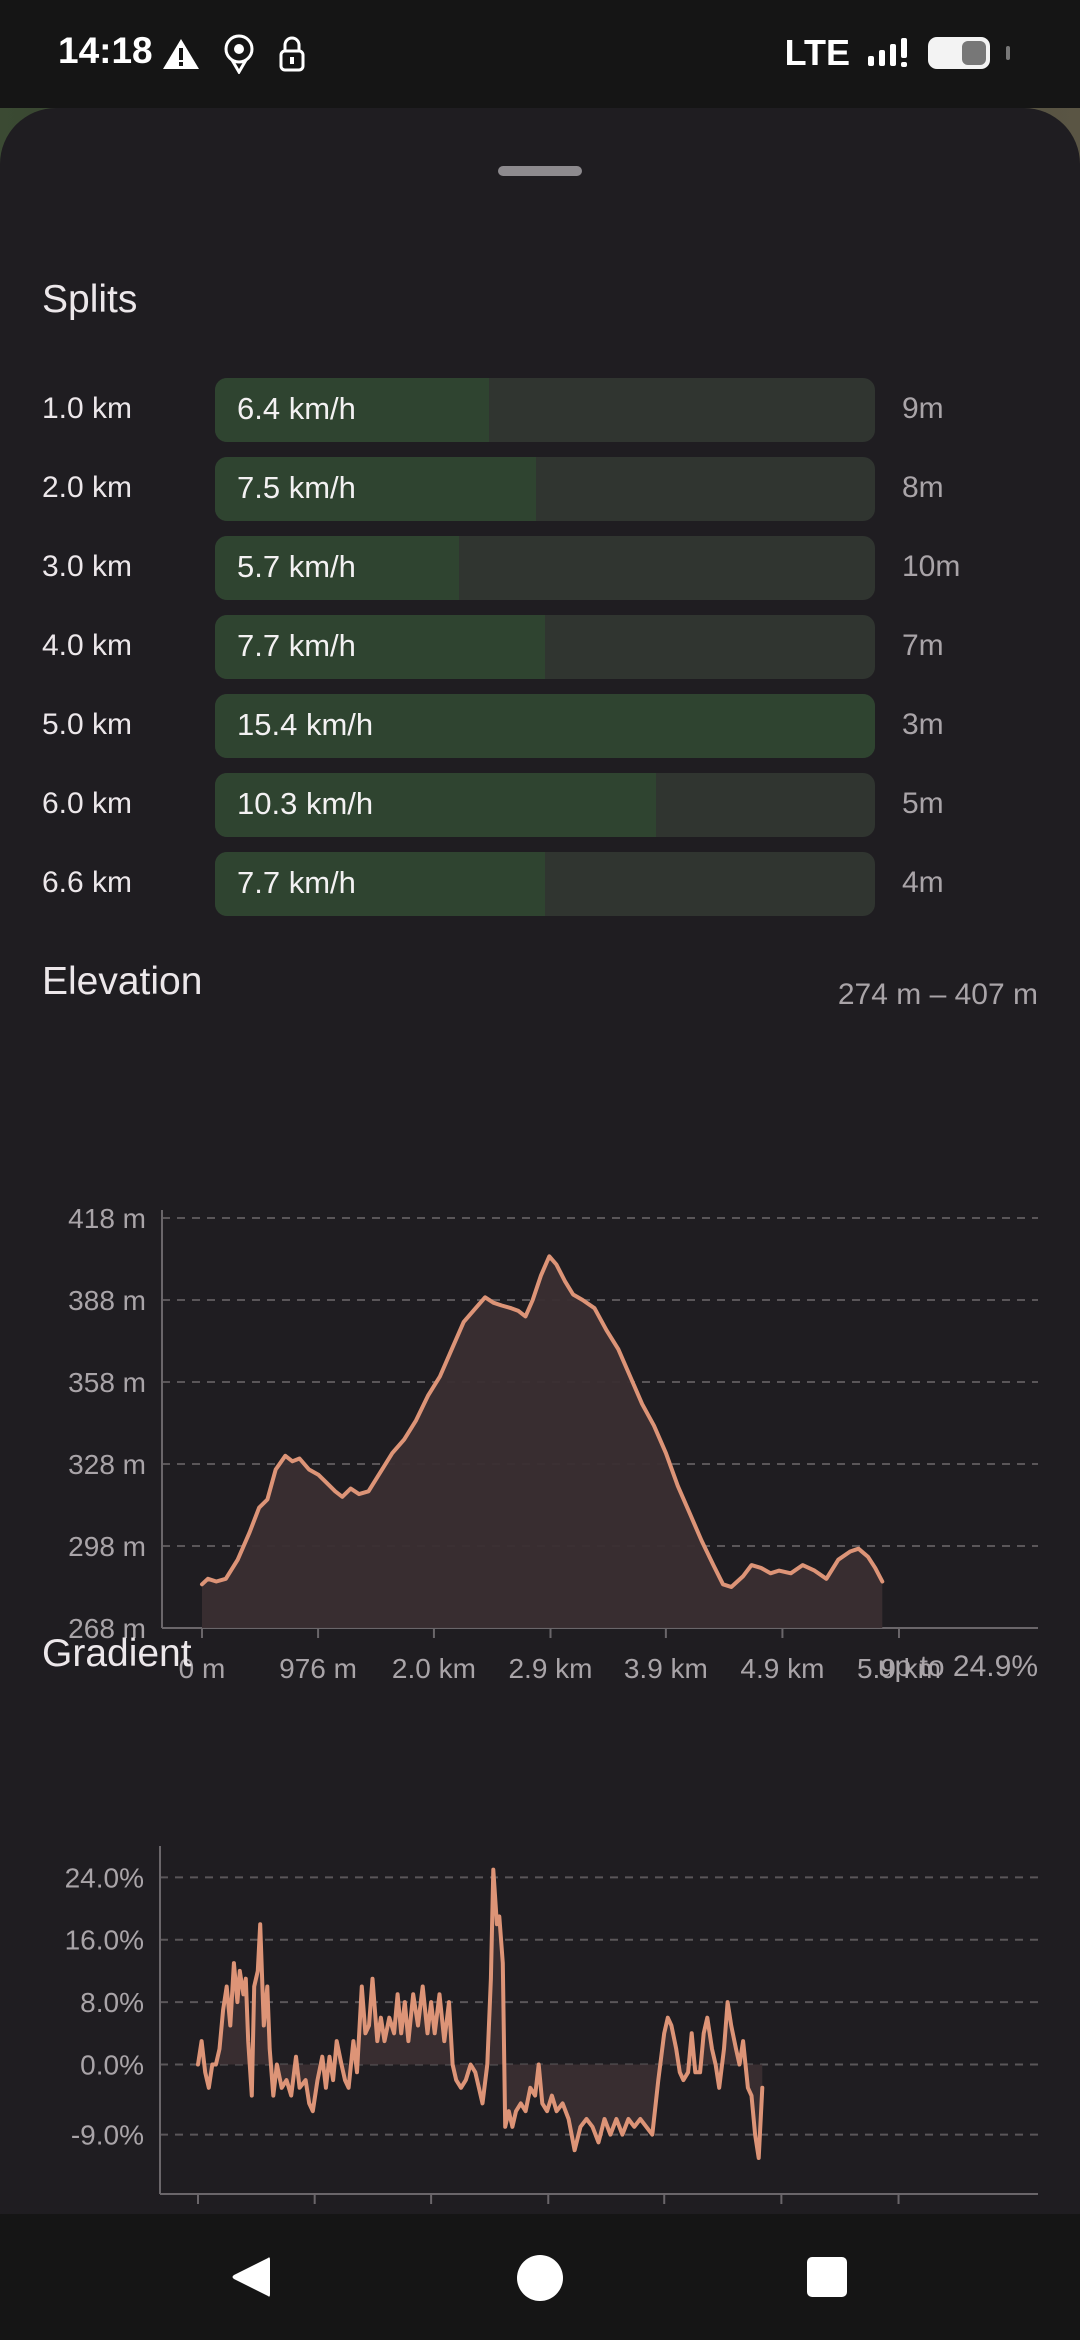  Describe the element at coordinates (296, 566) in the screenshot. I see `split-speed: 5.7 km/h` at that location.